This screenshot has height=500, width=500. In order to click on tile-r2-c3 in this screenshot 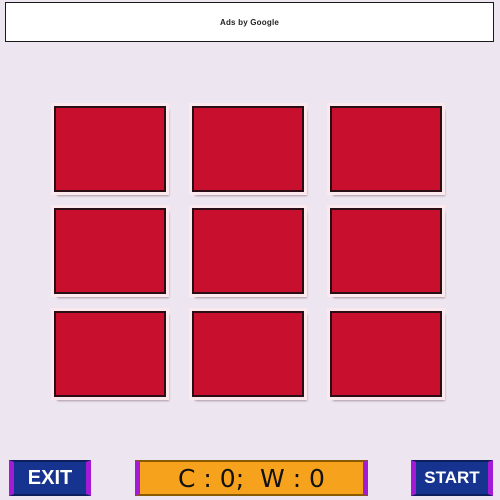, I will do `click(386, 251)`.